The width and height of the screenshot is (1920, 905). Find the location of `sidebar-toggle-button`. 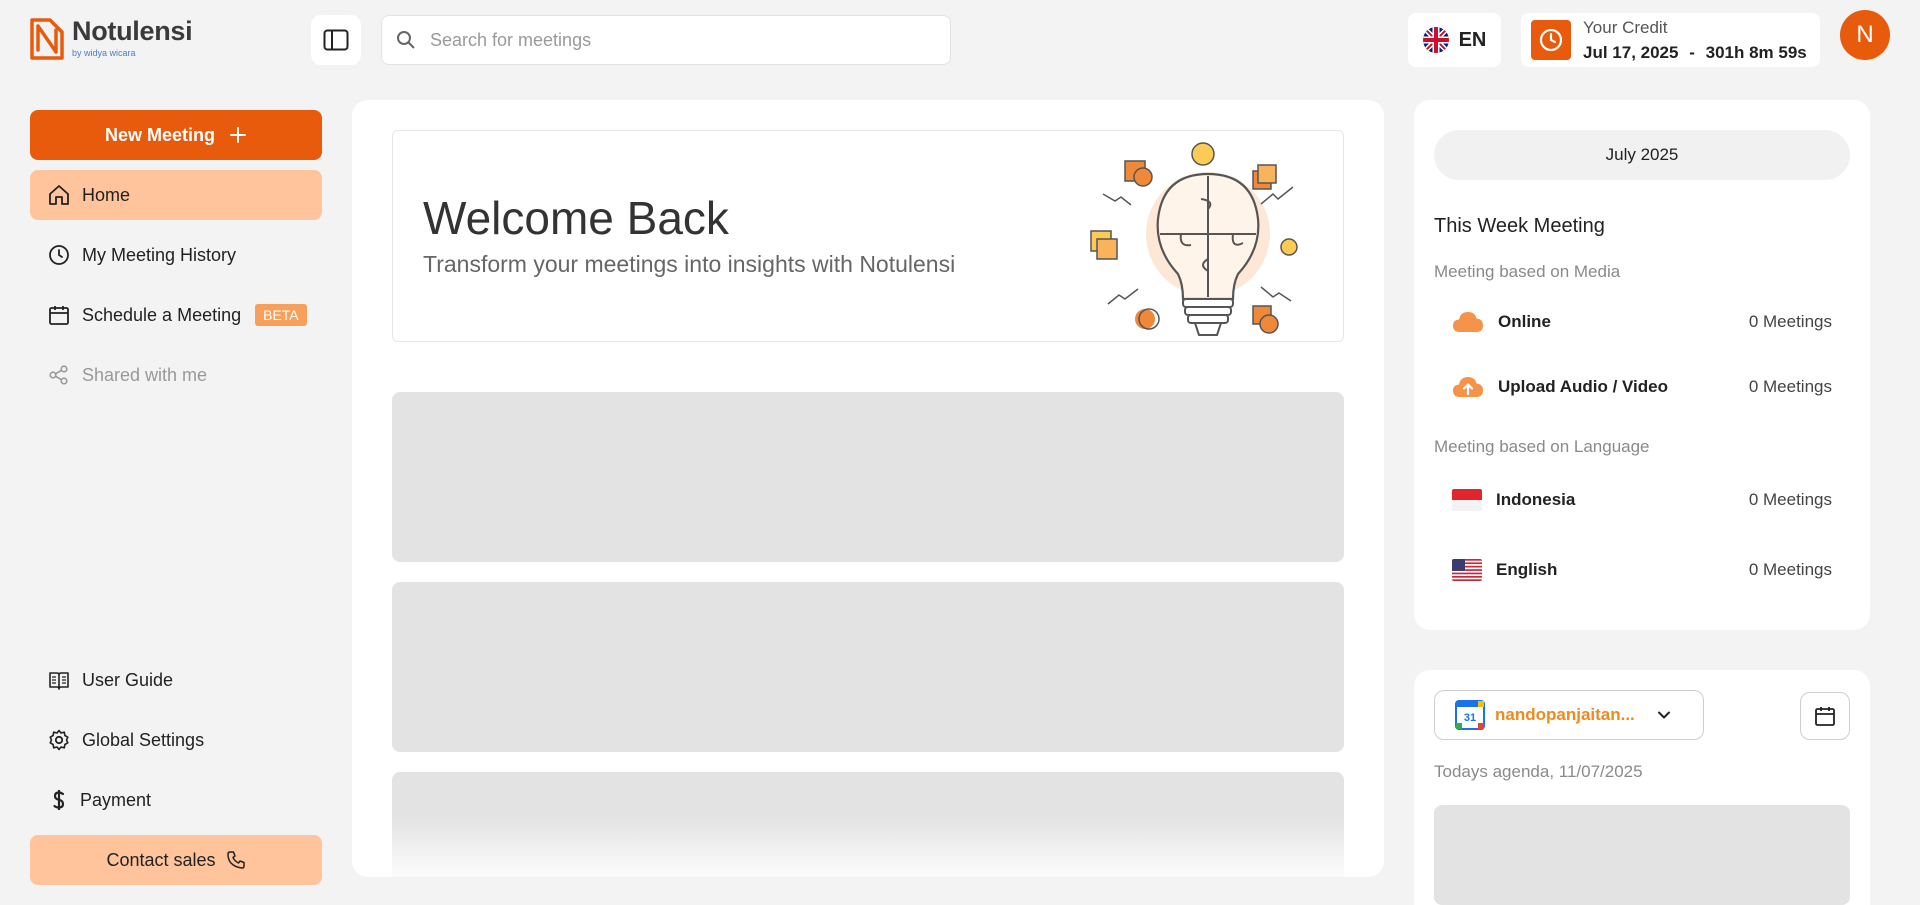

sidebar-toggle-button is located at coordinates (336, 40).